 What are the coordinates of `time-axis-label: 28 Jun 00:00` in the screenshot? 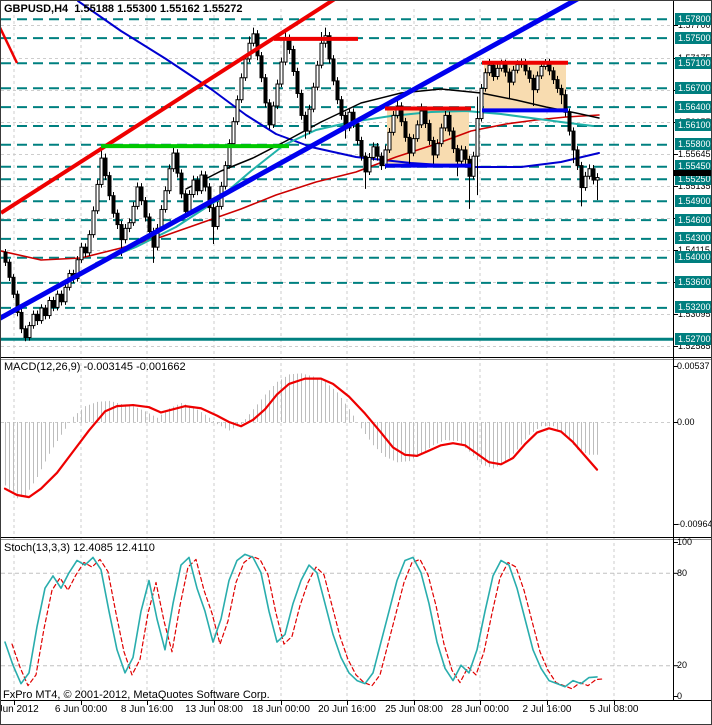 It's located at (480, 709).